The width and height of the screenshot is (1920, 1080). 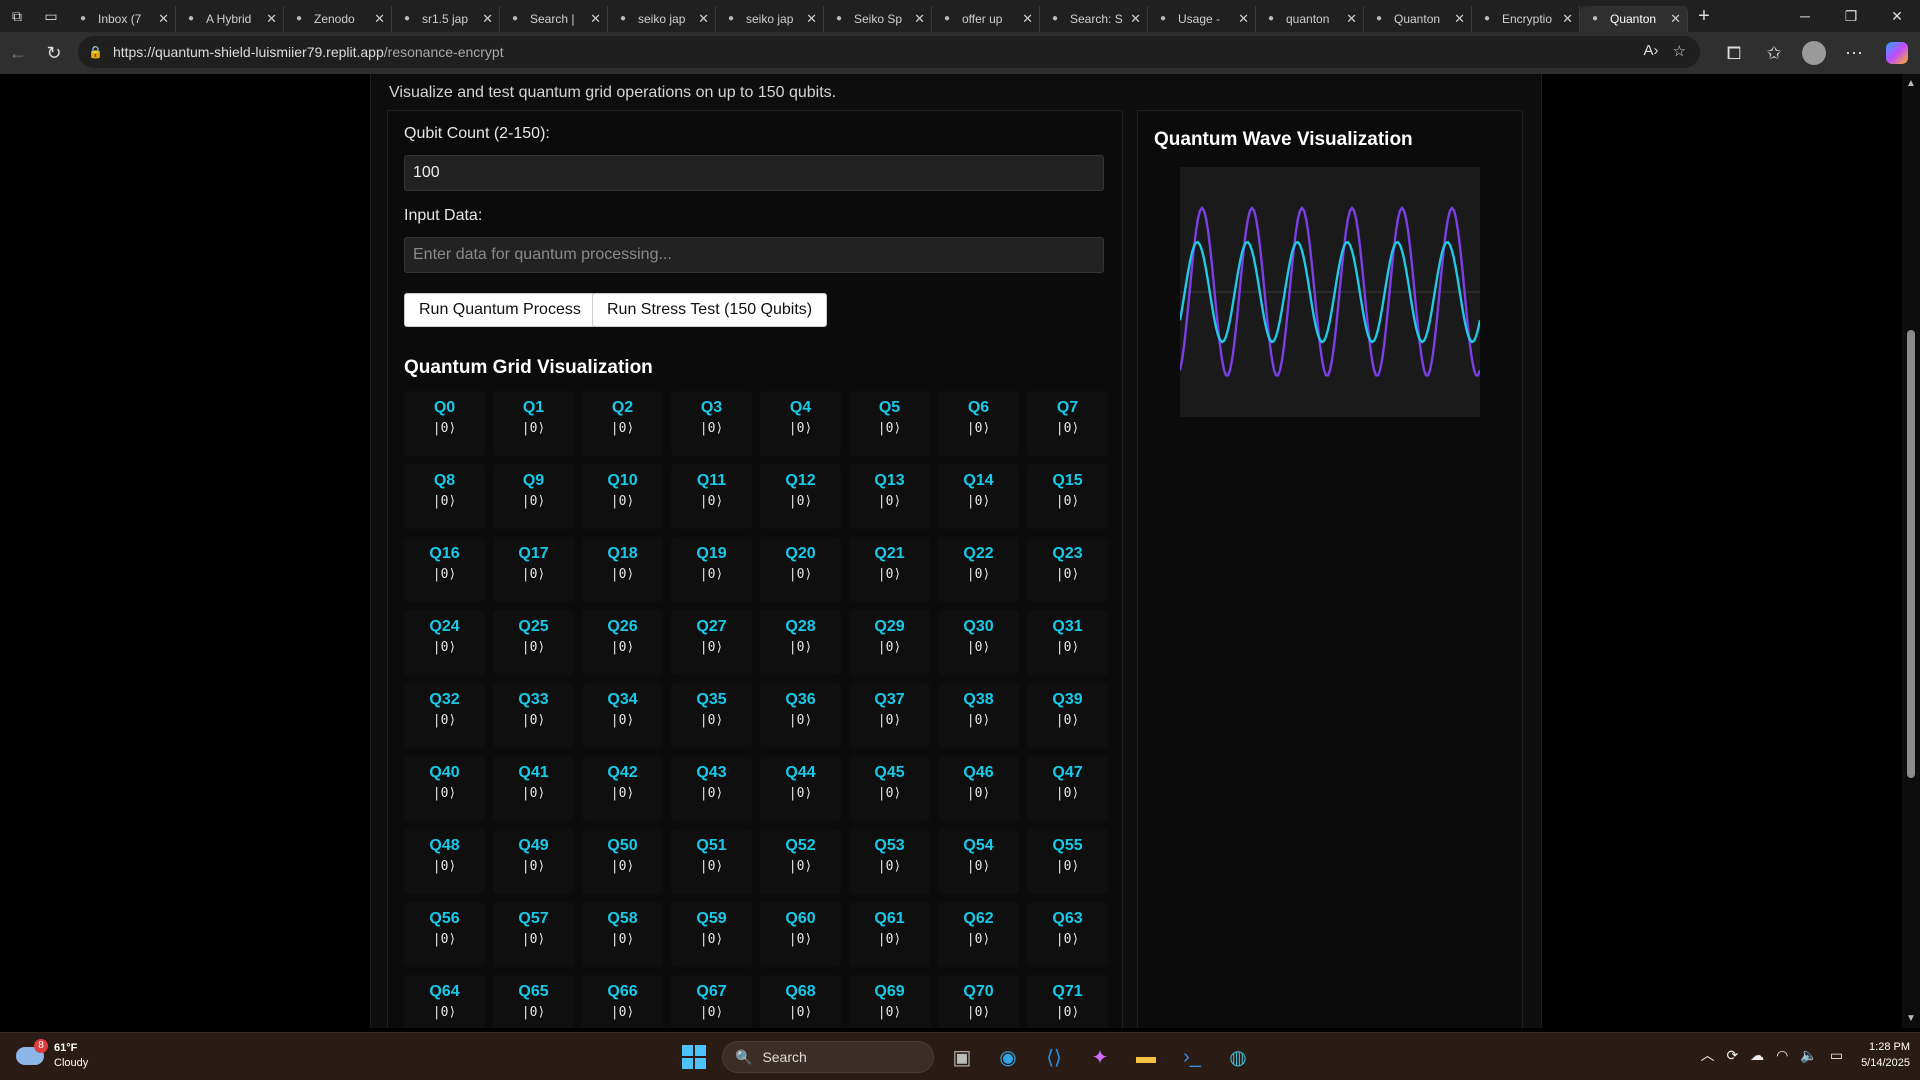 I want to click on page-scrollbar: ▲ ▼, so click(x=1911, y=551).